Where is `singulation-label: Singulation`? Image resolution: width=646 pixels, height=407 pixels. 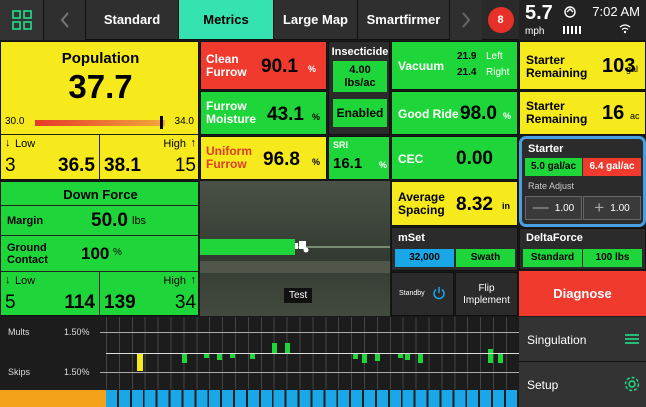 singulation-label: Singulation is located at coordinates (557, 340).